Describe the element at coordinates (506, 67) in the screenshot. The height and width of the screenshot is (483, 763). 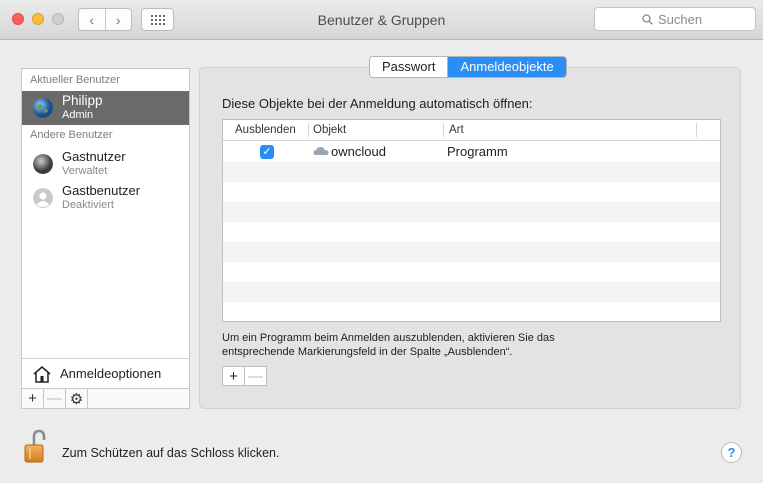
I see `tab-anmeldeobjekte: Anmeldeobjekte` at that location.